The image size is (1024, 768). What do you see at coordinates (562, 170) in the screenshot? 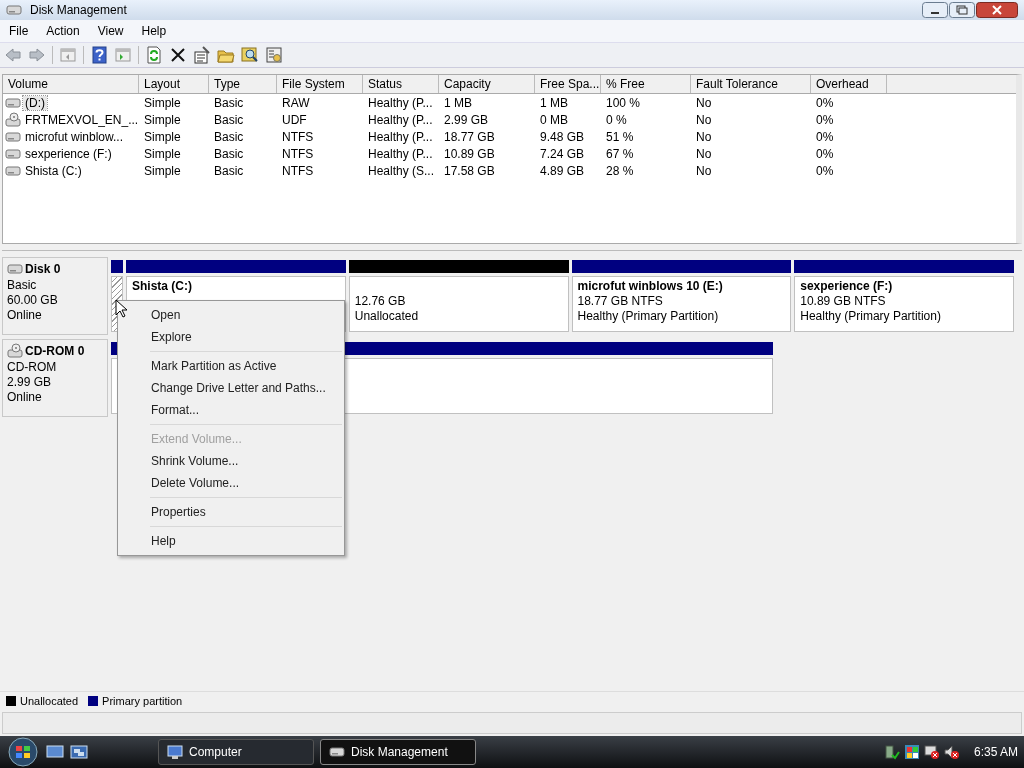
I see `table-cell-text: 4.89 GB` at bounding box center [562, 170].